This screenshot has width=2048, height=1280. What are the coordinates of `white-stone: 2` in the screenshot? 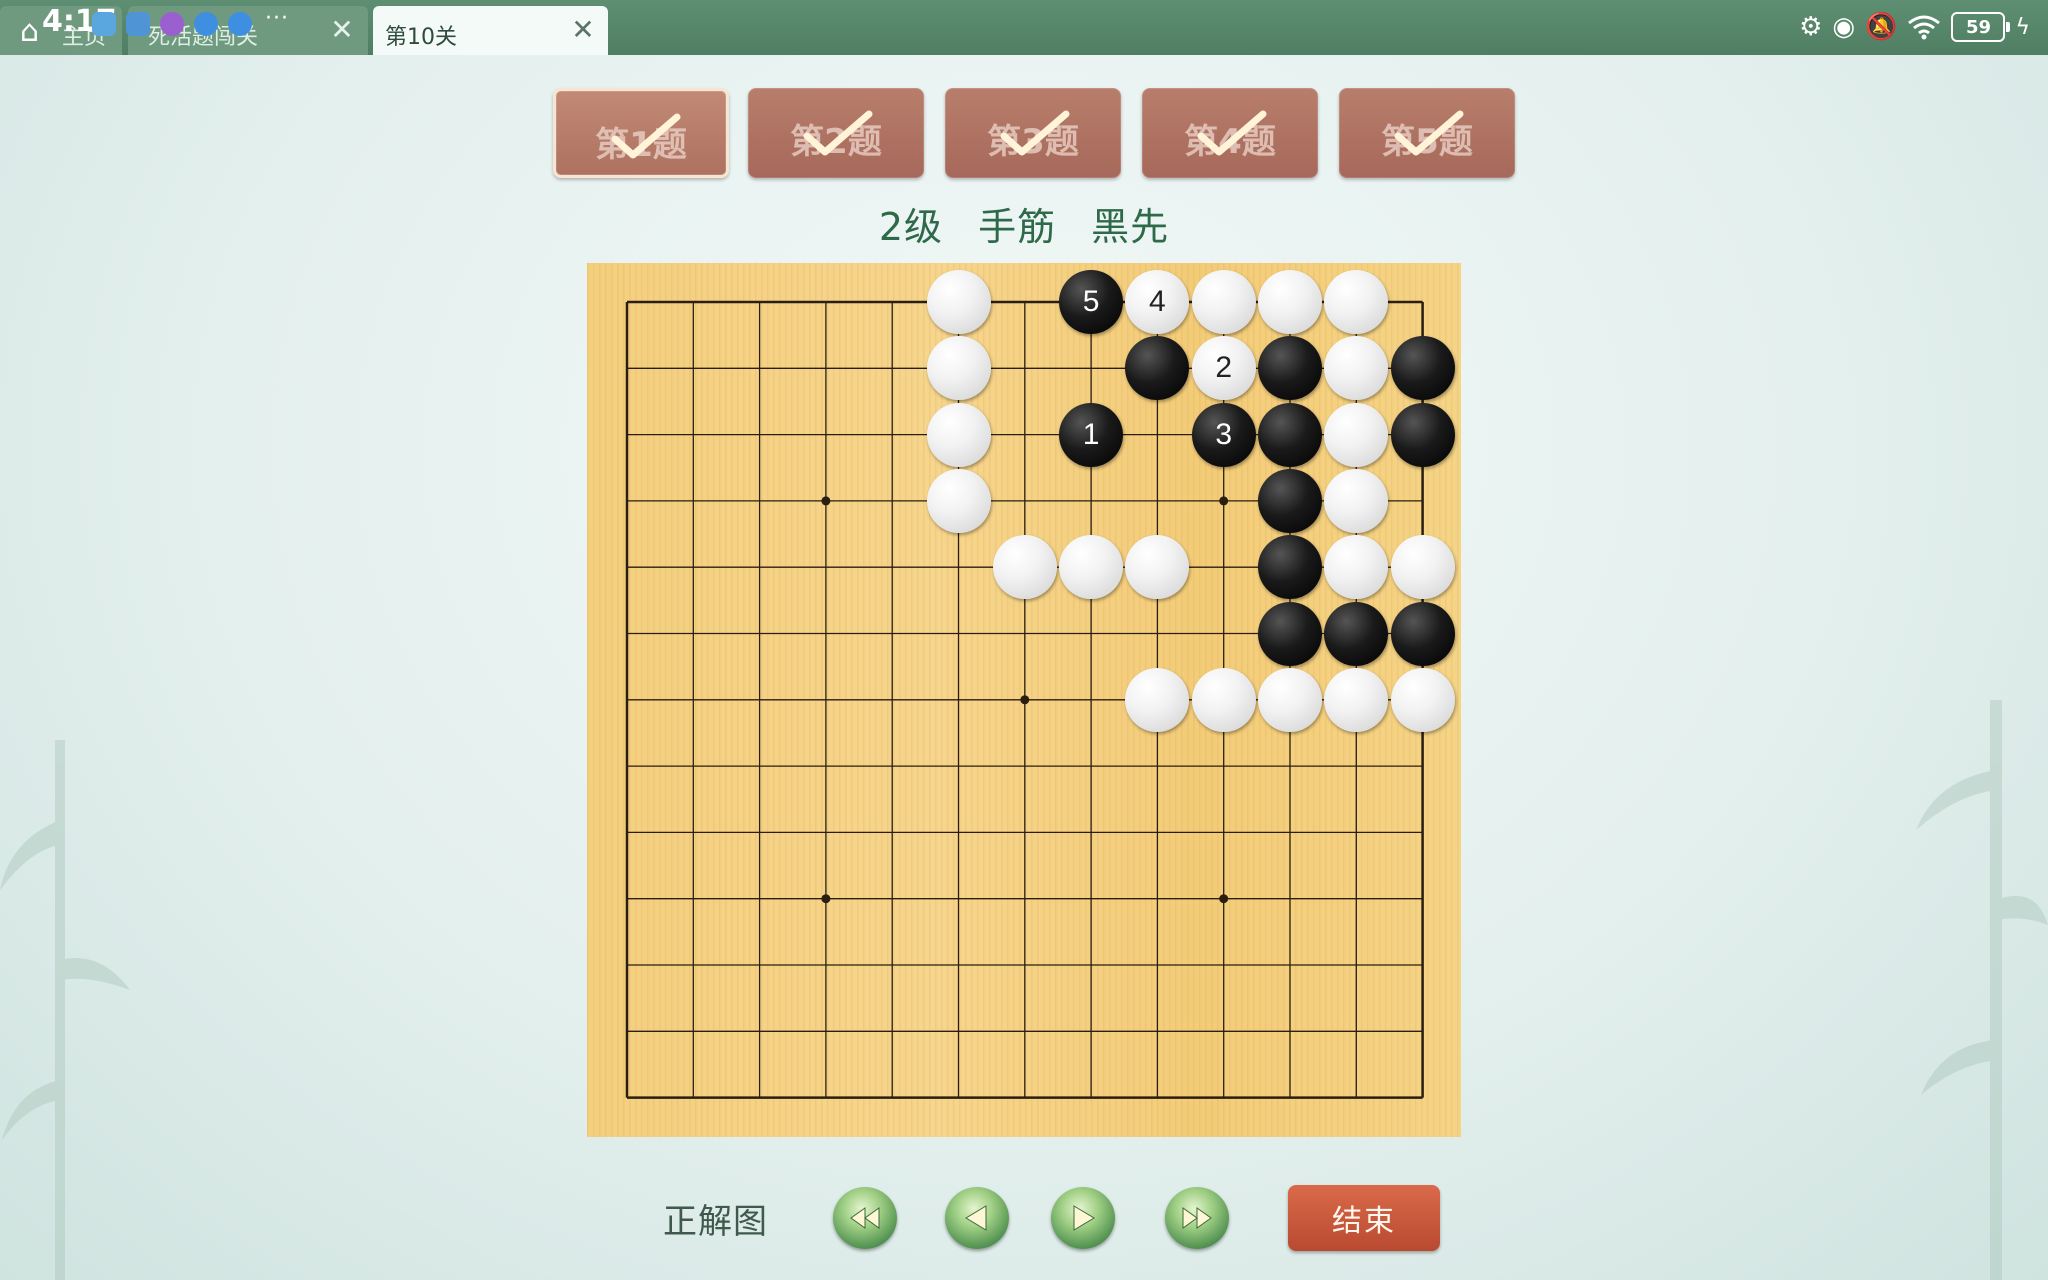 It's located at (1223, 368).